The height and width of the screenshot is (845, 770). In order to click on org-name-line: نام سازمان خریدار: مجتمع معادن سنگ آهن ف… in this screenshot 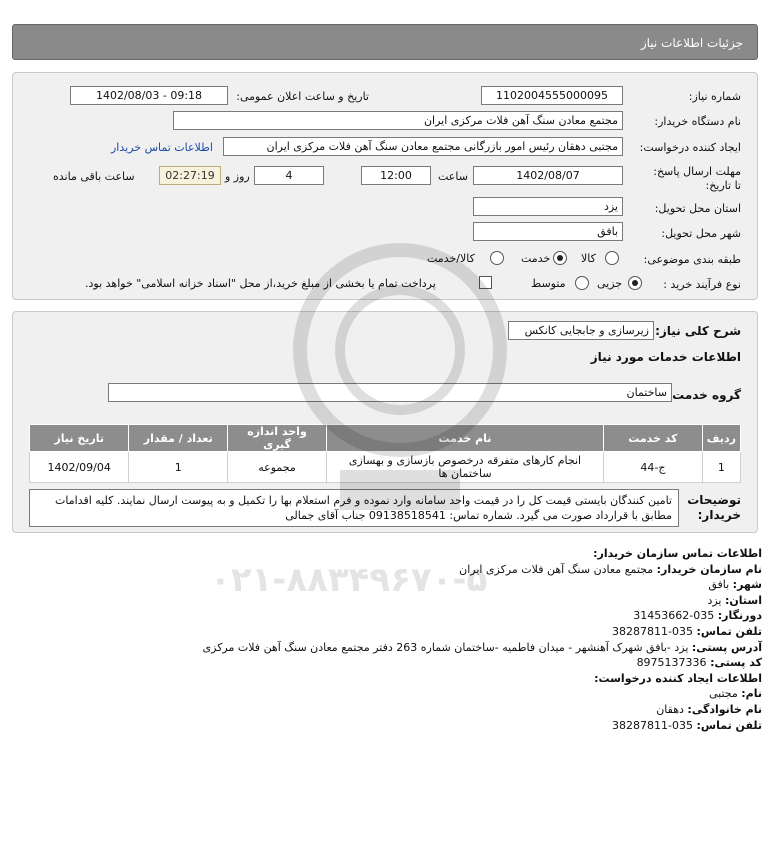, I will do `click(610, 569)`.